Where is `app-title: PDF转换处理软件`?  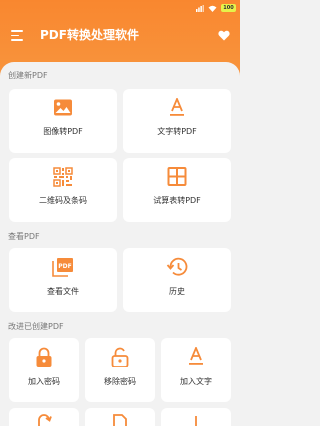
app-title: PDF转换处理软件 is located at coordinates (89, 35).